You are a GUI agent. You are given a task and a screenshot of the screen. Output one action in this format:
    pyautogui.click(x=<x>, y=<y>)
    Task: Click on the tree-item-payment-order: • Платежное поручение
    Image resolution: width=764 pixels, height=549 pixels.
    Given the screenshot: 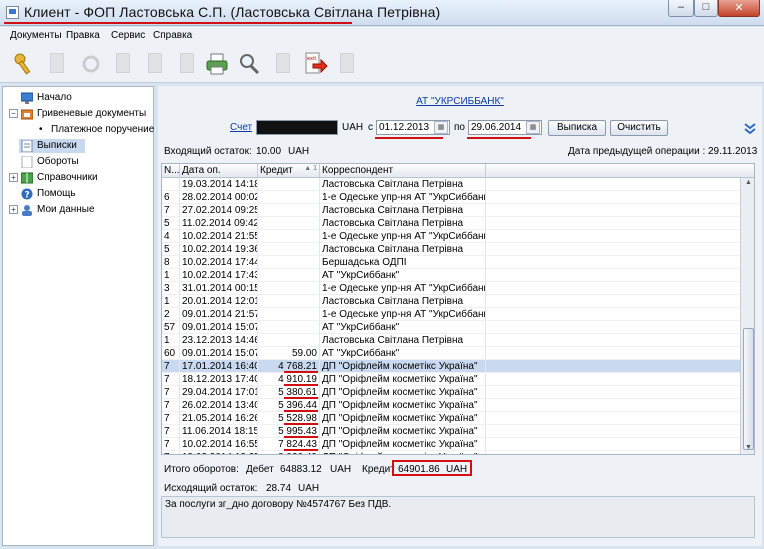 What is the action you would take?
    pyautogui.click(x=81, y=130)
    